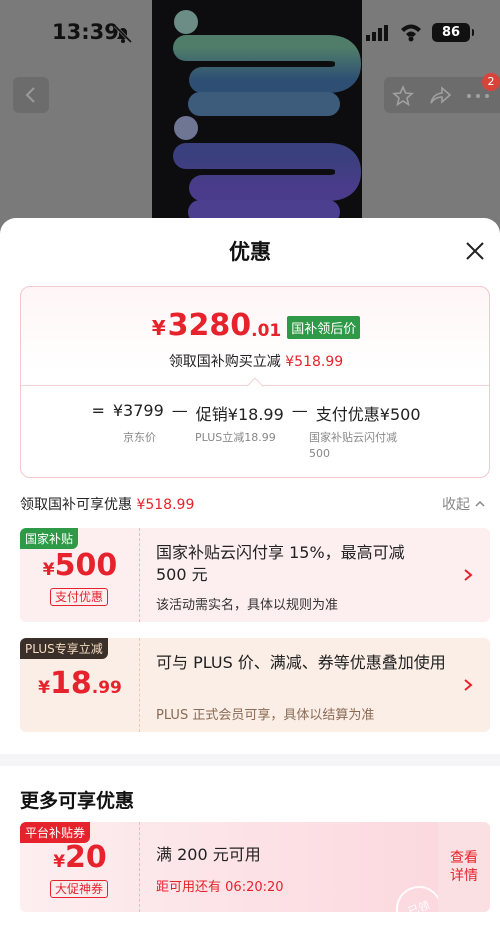 The width and height of the screenshot is (500, 932). I want to click on coupon-amount-area: PLUS专享立减 ¥18.99, so click(80, 685).